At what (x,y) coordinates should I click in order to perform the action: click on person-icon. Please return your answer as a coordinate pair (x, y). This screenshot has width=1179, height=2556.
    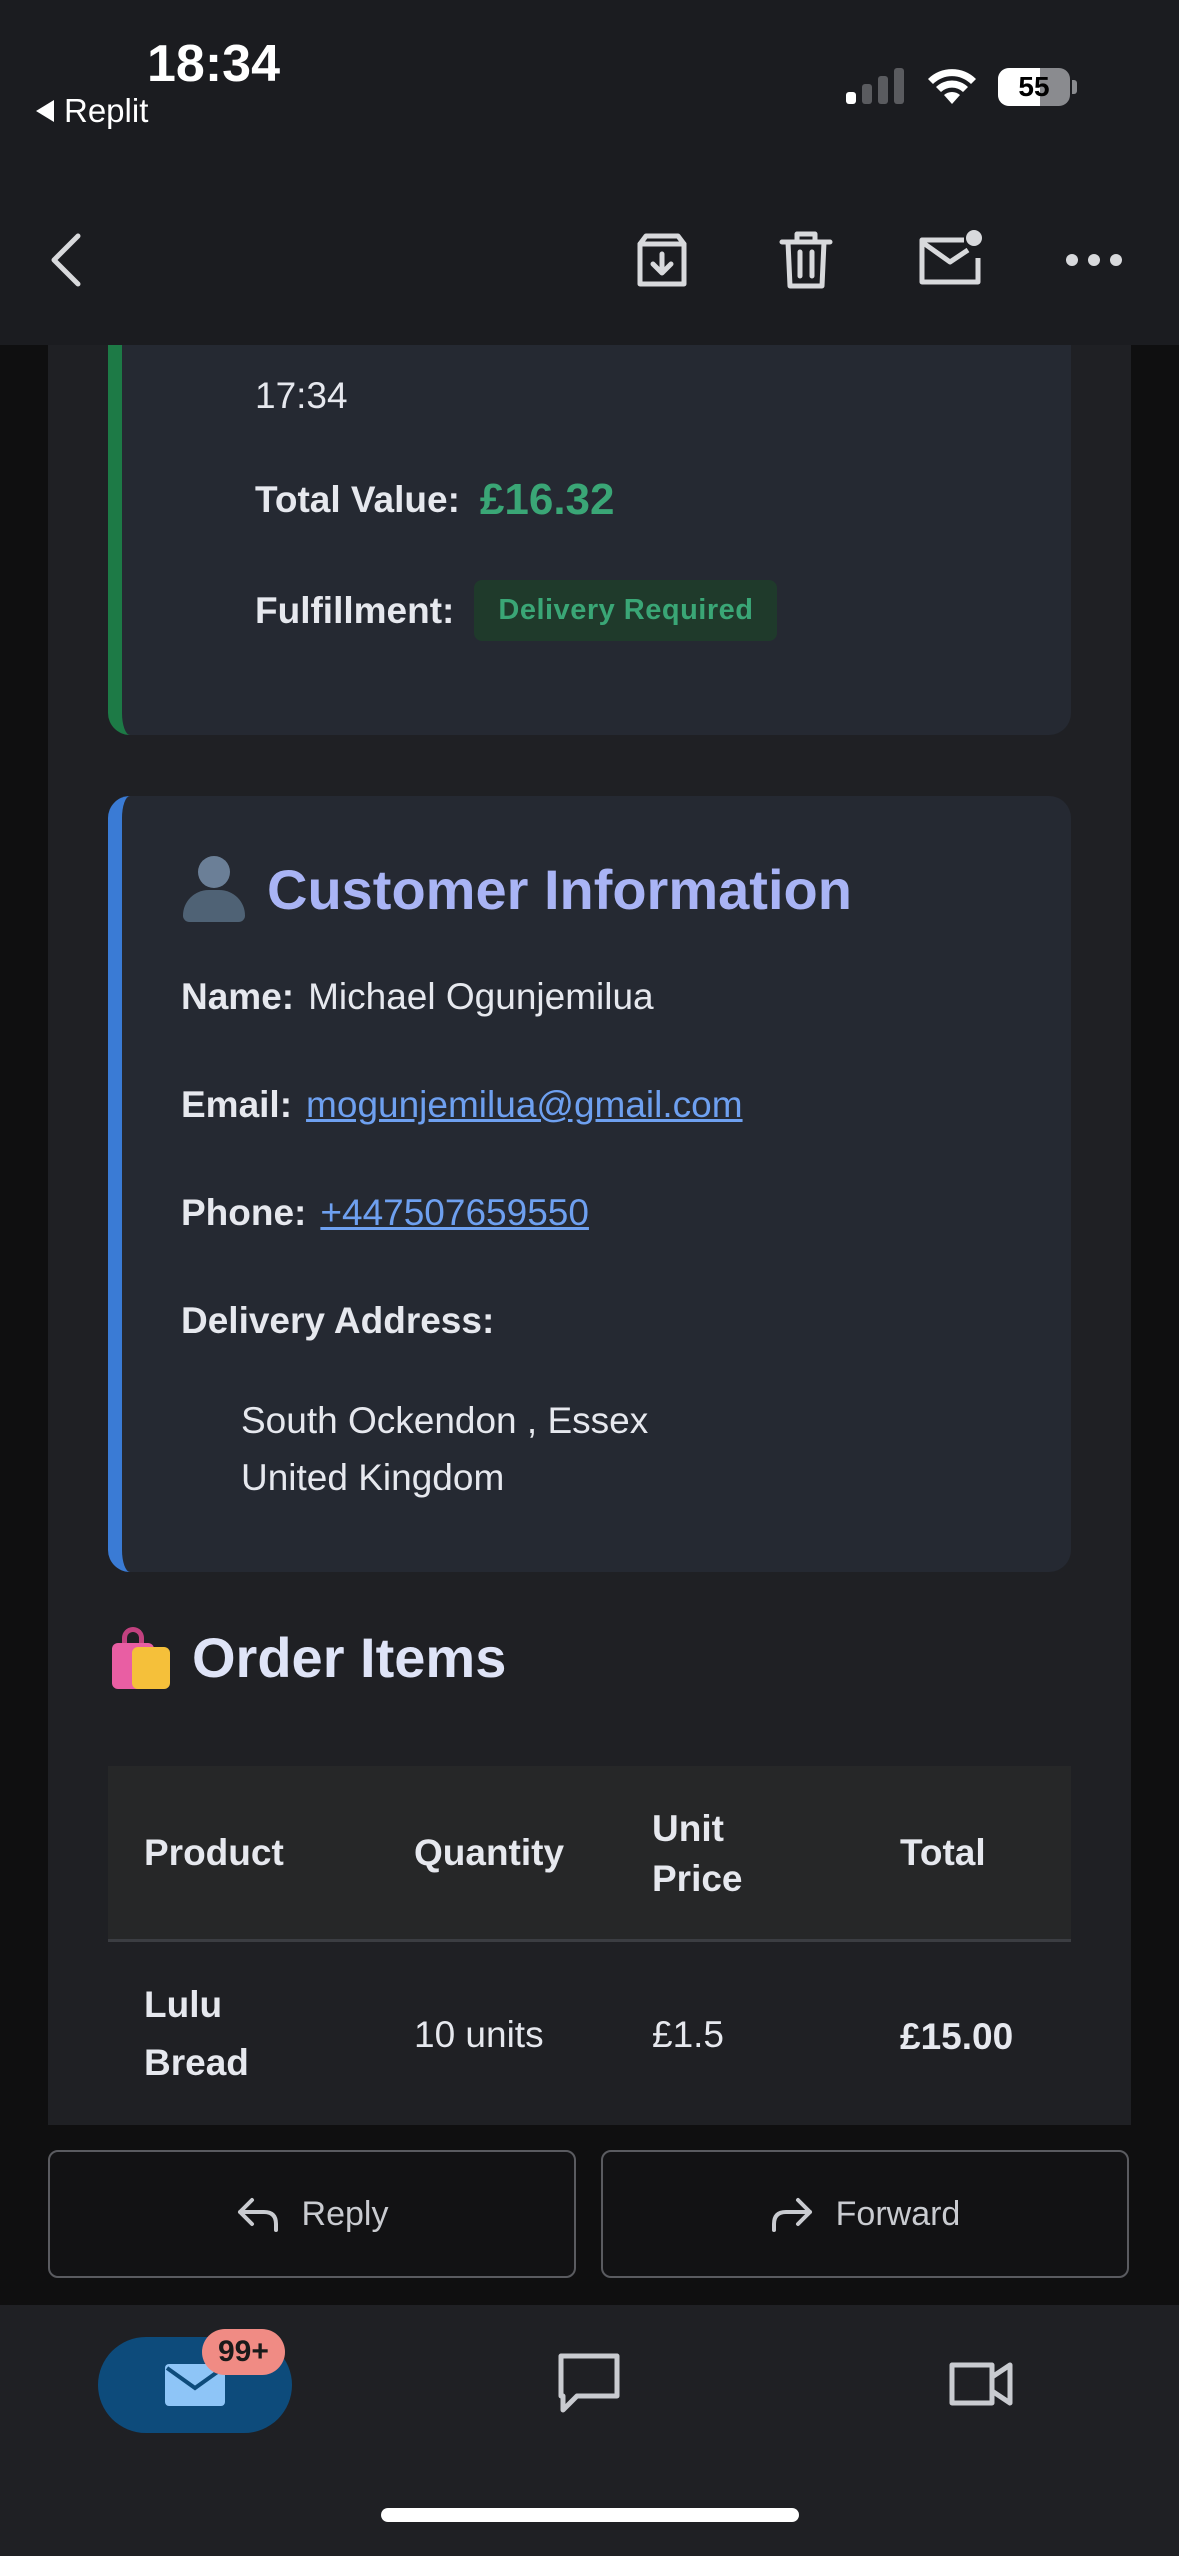
    Looking at the image, I should click on (214, 889).